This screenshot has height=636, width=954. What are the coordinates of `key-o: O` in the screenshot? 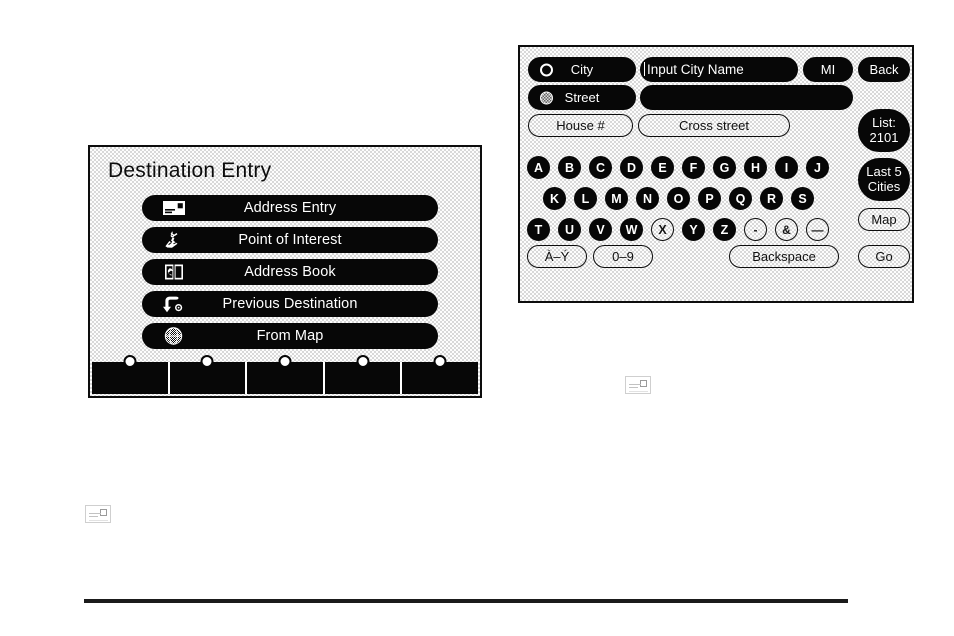 It's located at (678, 198).